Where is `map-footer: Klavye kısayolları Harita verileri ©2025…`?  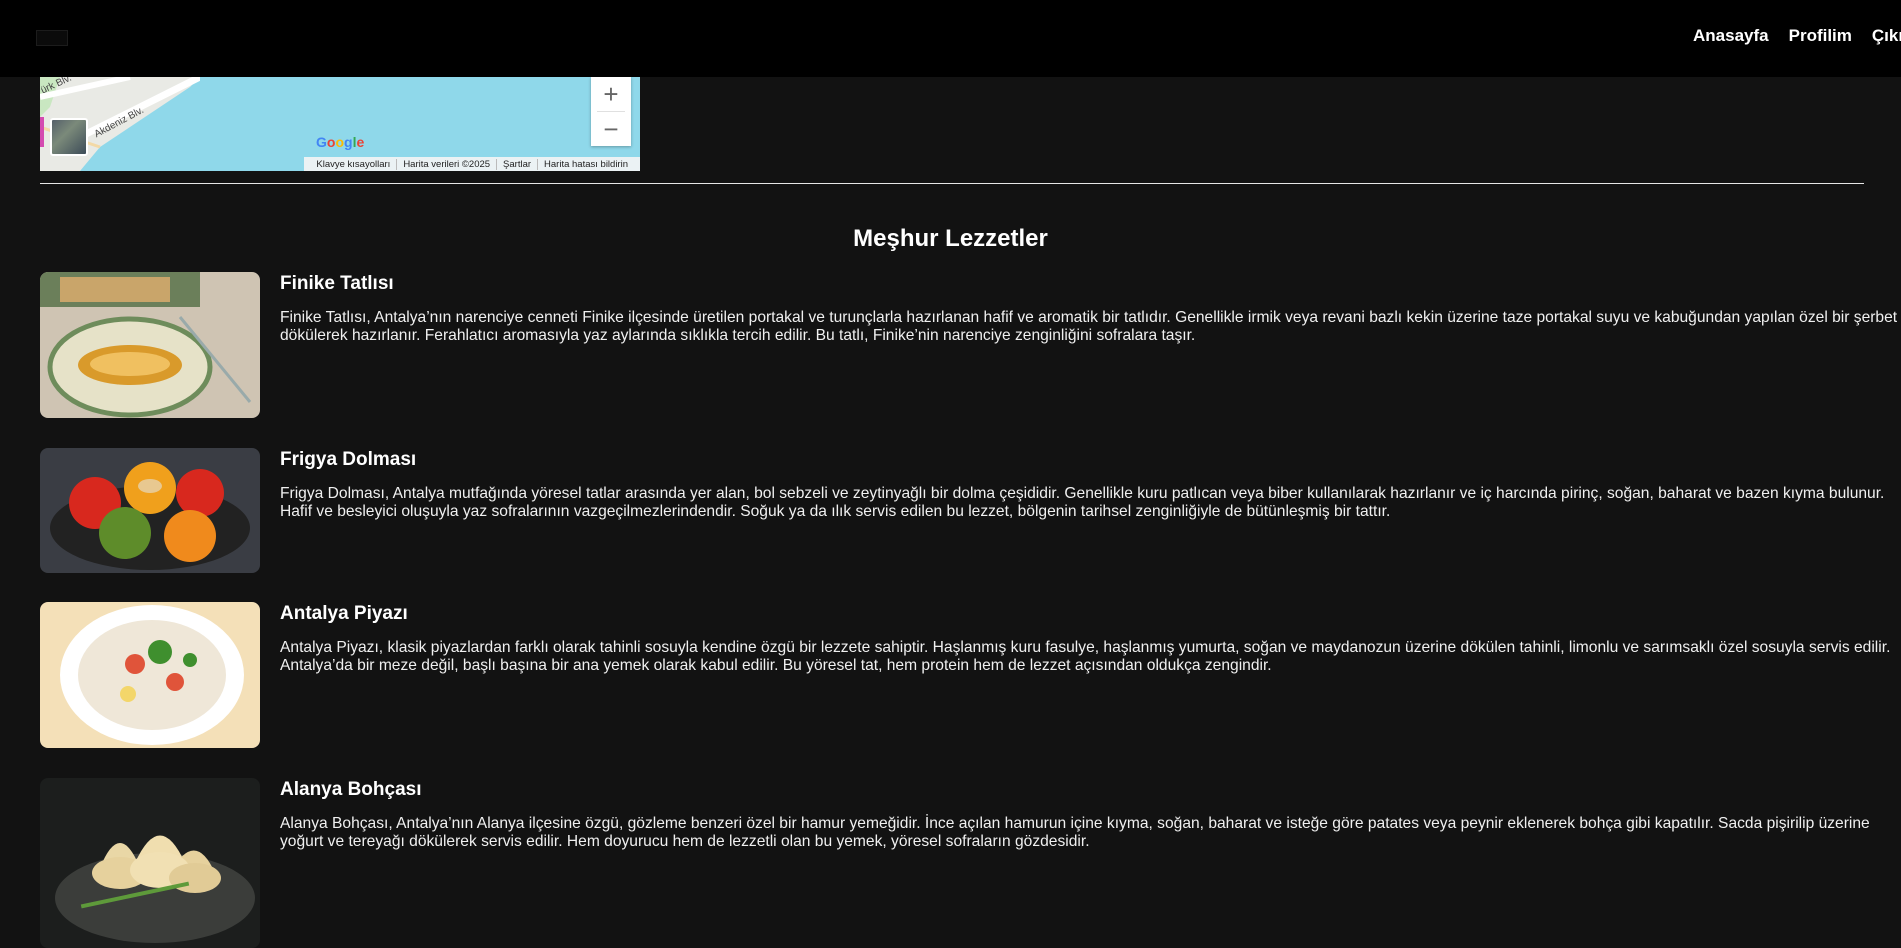
map-footer: Klavye kısayolları Harita verileri ©2025… is located at coordinates (472, 164).